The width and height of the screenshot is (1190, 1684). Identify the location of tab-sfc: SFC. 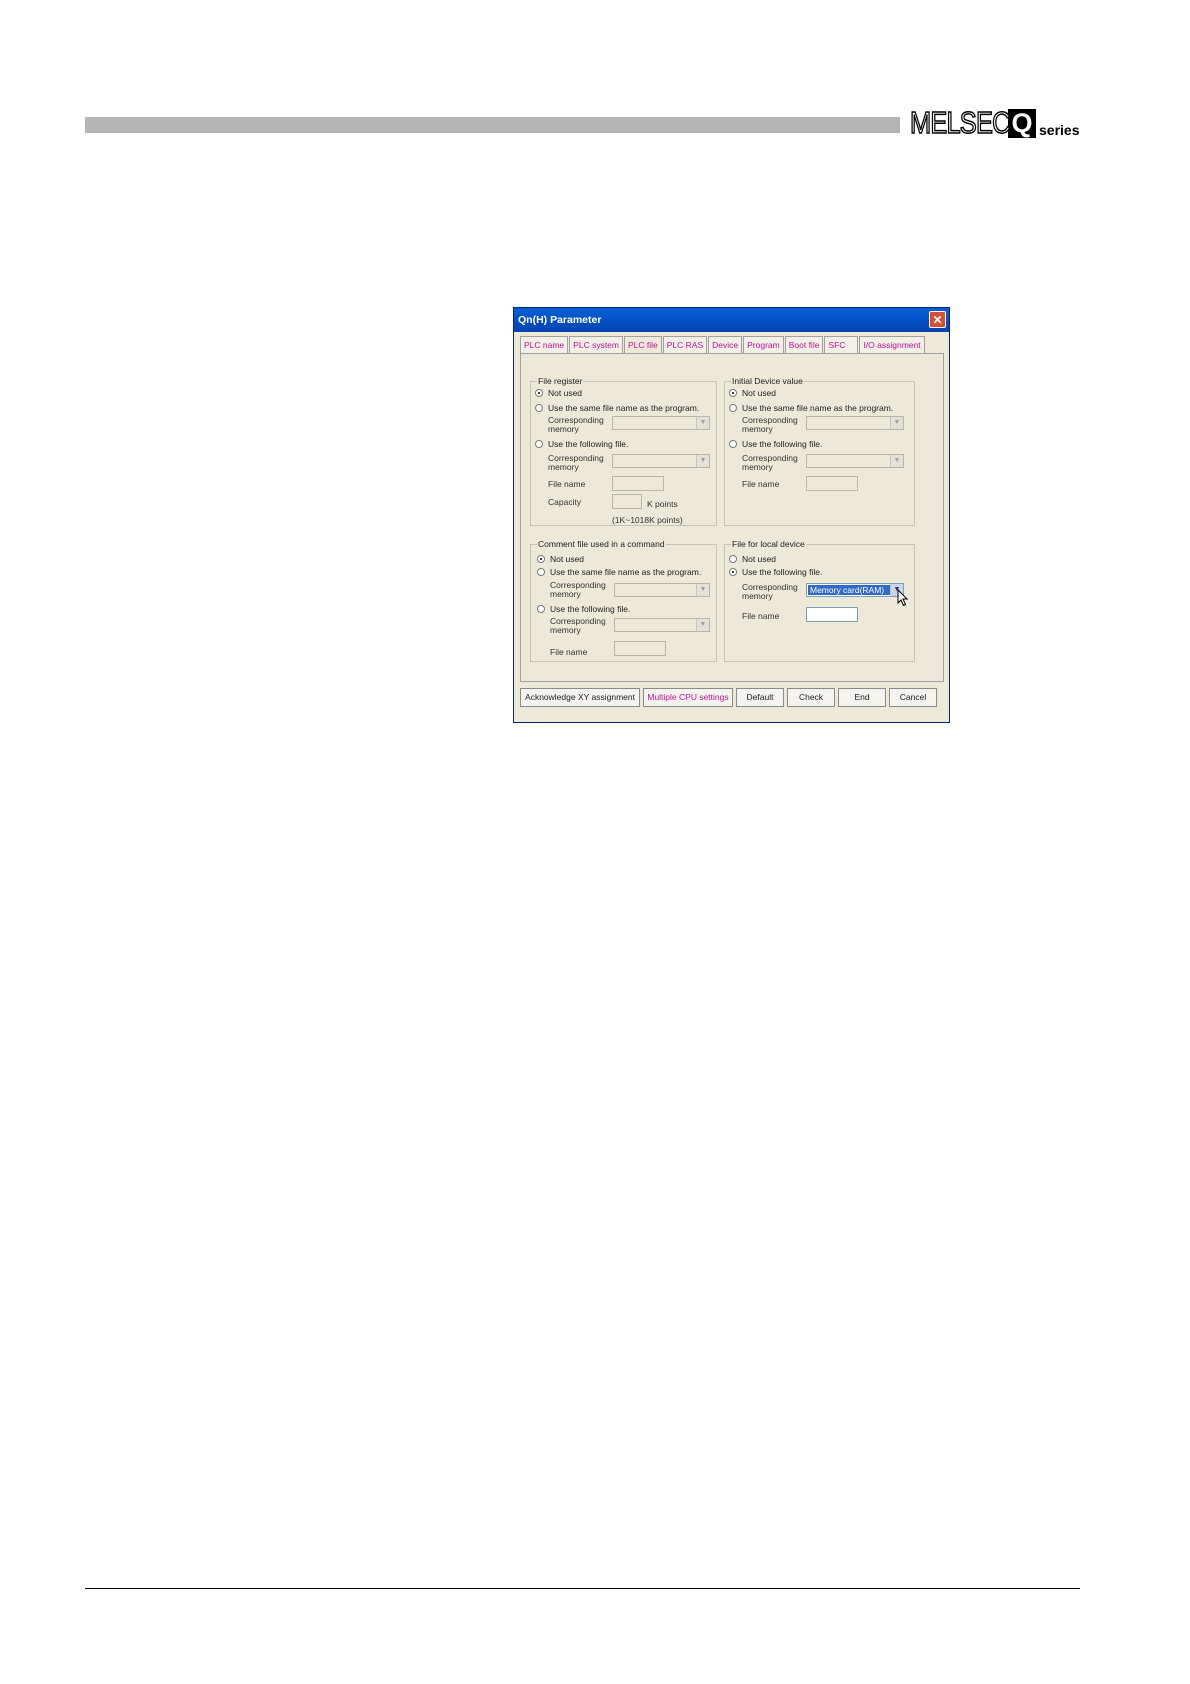
(841, 344).